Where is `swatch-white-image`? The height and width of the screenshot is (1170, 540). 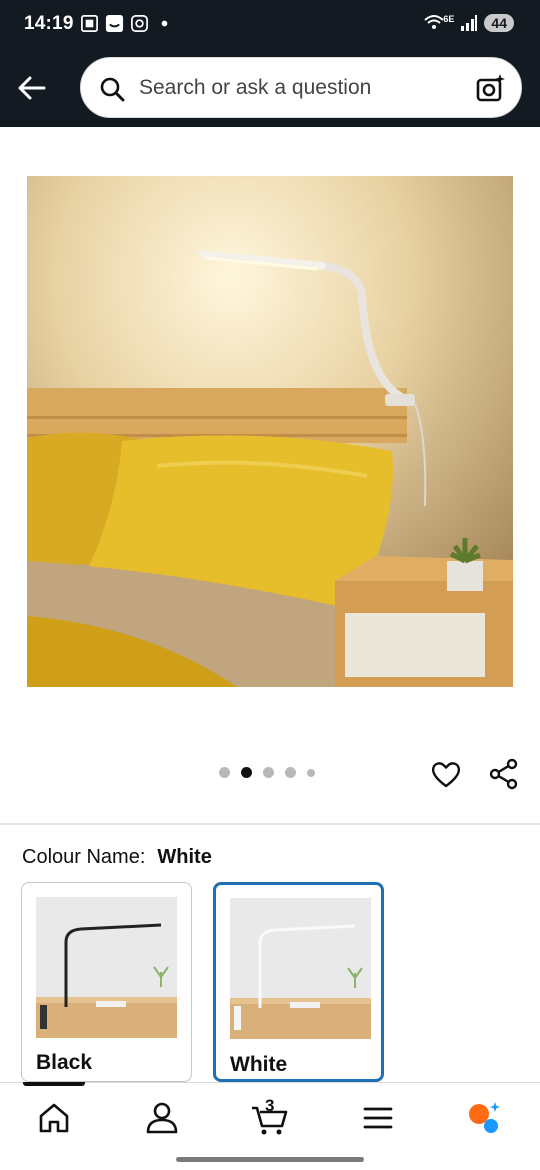 swatch-white-image is located at coordinates (300, 968).